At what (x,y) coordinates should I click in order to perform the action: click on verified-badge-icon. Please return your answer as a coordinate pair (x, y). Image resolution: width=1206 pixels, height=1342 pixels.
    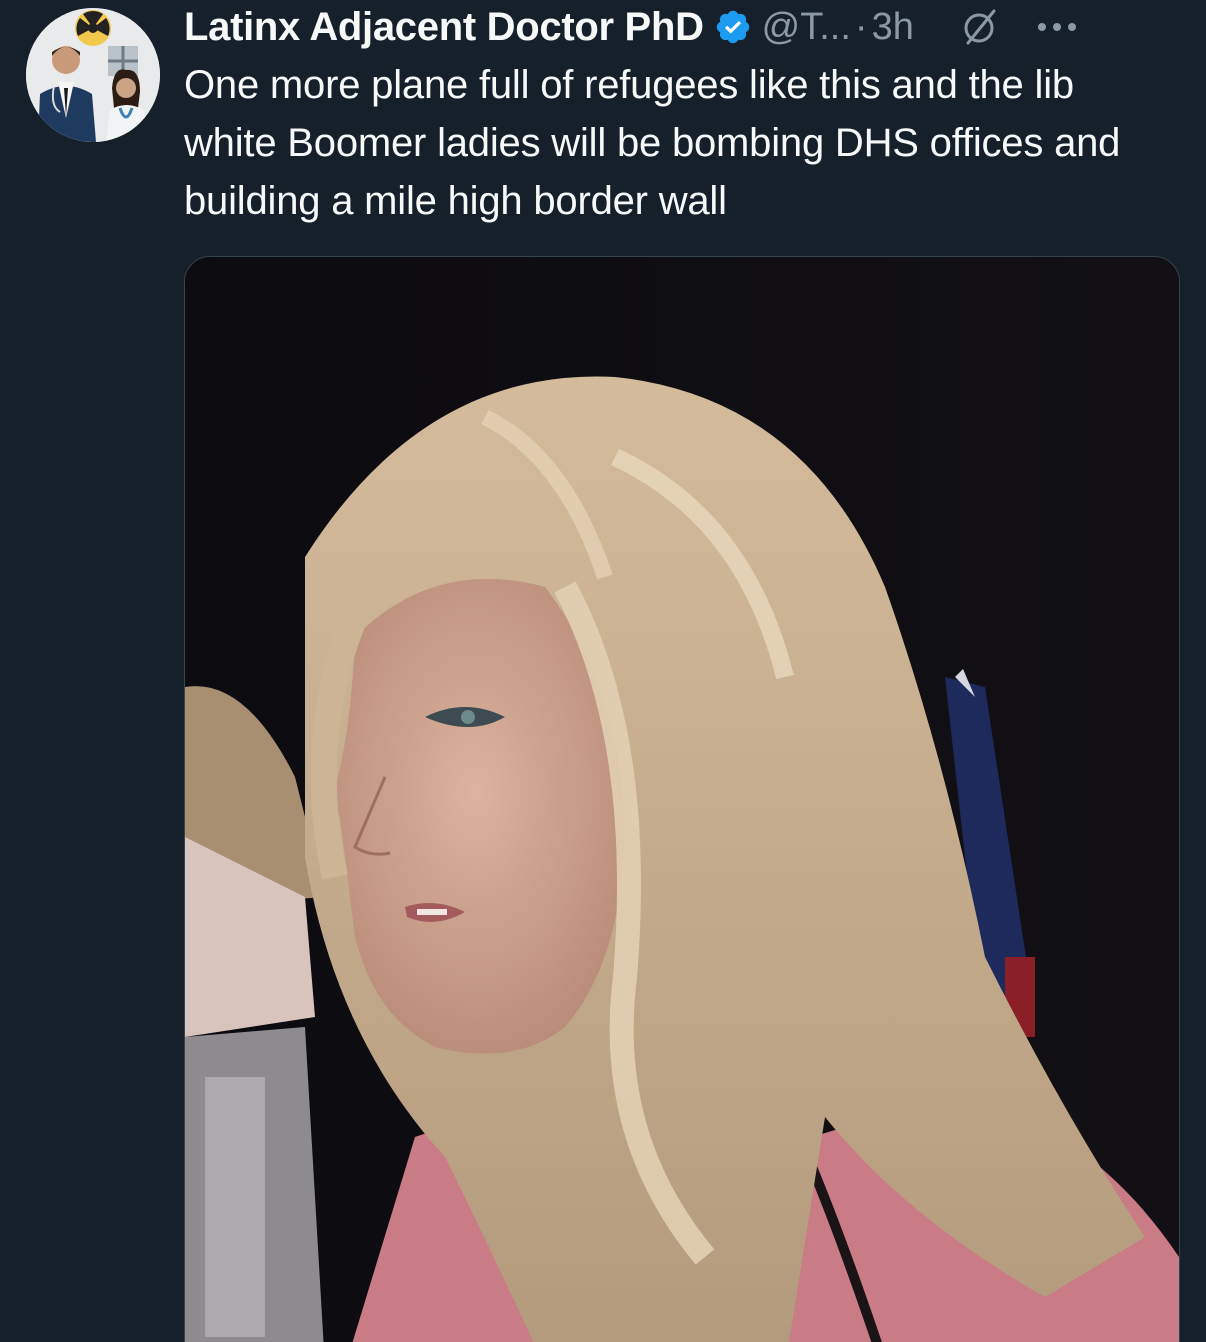
    Looking at the image, I should click on (733, 27).